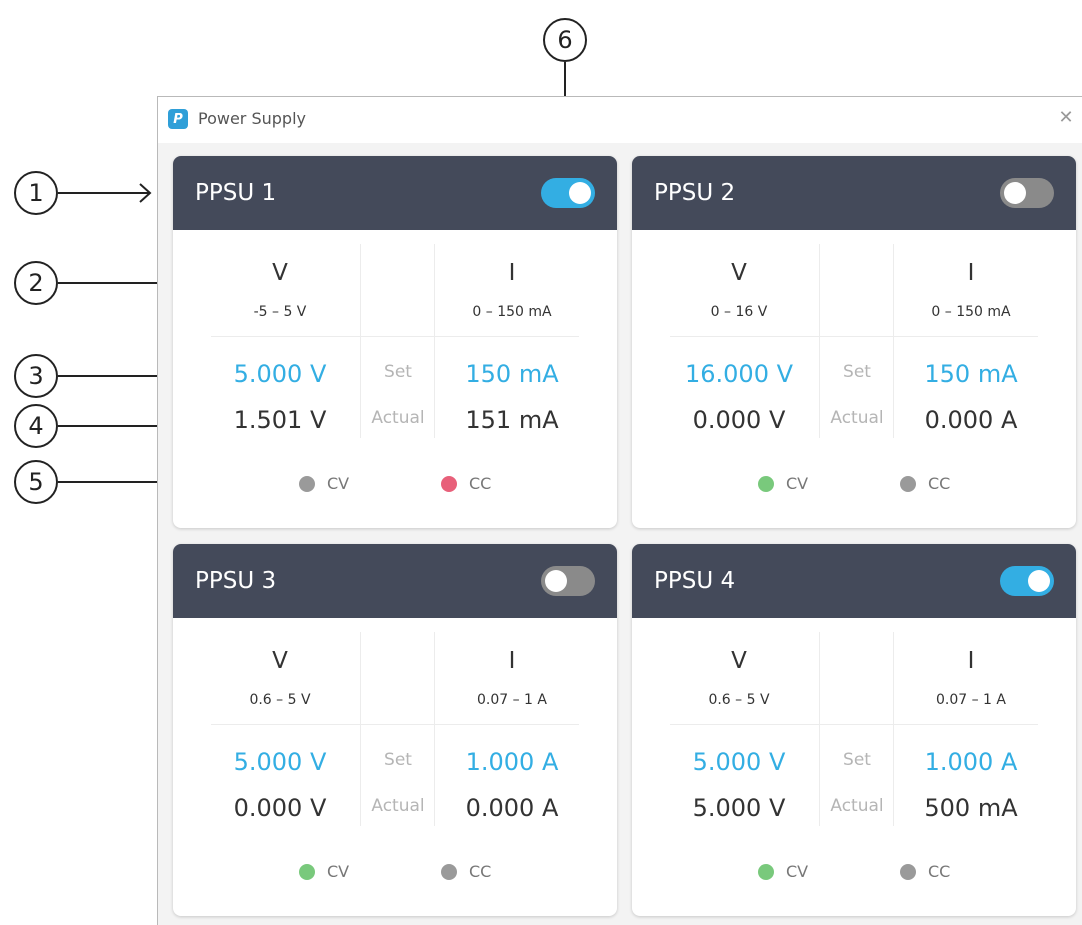 The height and width of the screenshot is (925, 1082). What do you see at coordinates (739, 808) in the screenshot?
I see `voltage-actual-value: 5.000 V` at bounding box center [739, 808].